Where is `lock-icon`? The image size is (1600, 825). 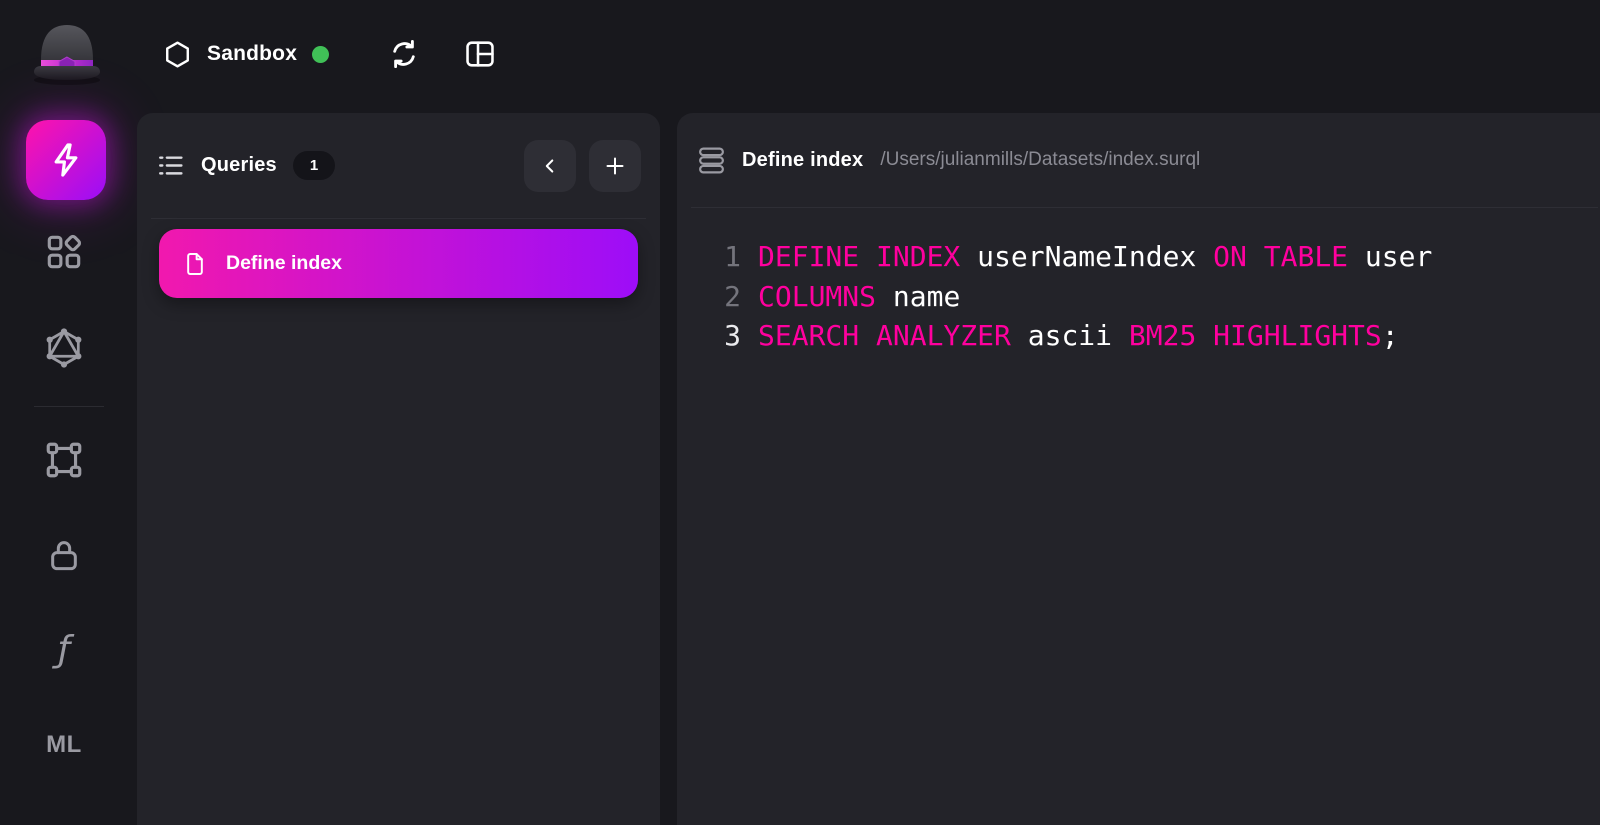
lock-icon is located at coordinates (64, 556).